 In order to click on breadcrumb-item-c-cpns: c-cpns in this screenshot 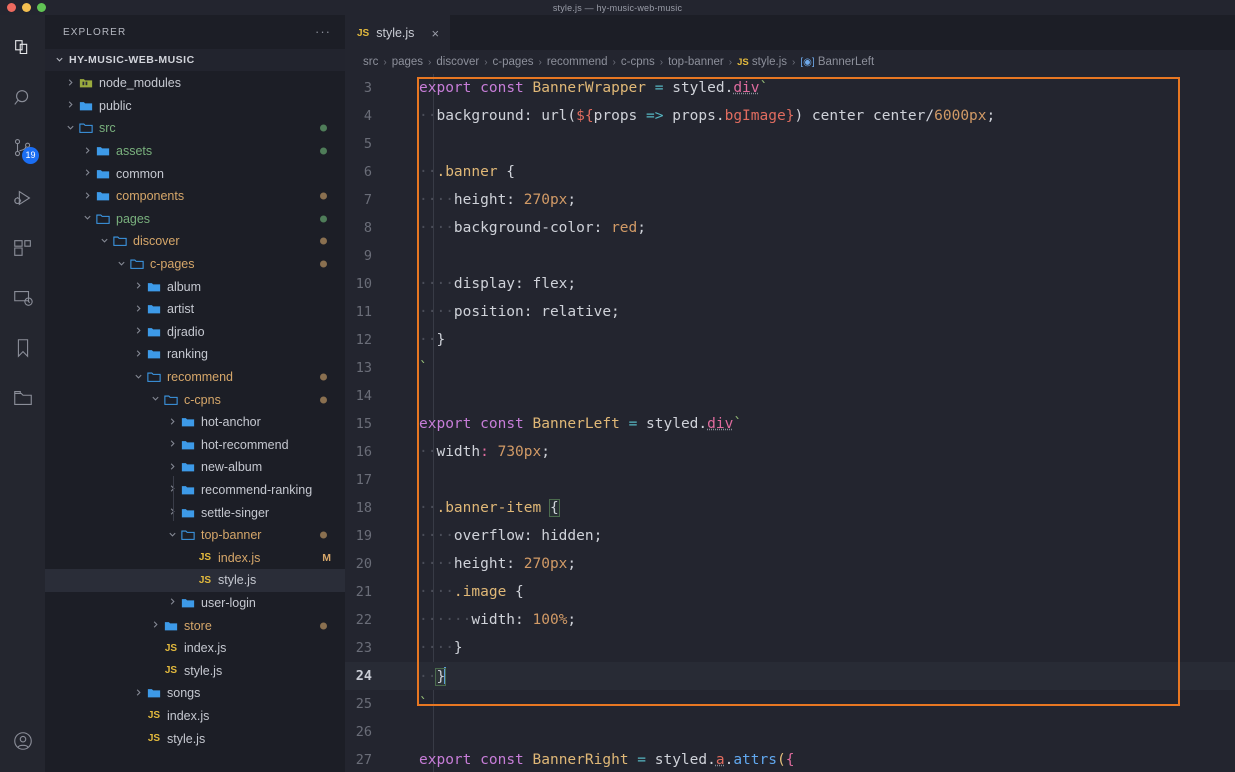, I will do `click(638, 62)`.